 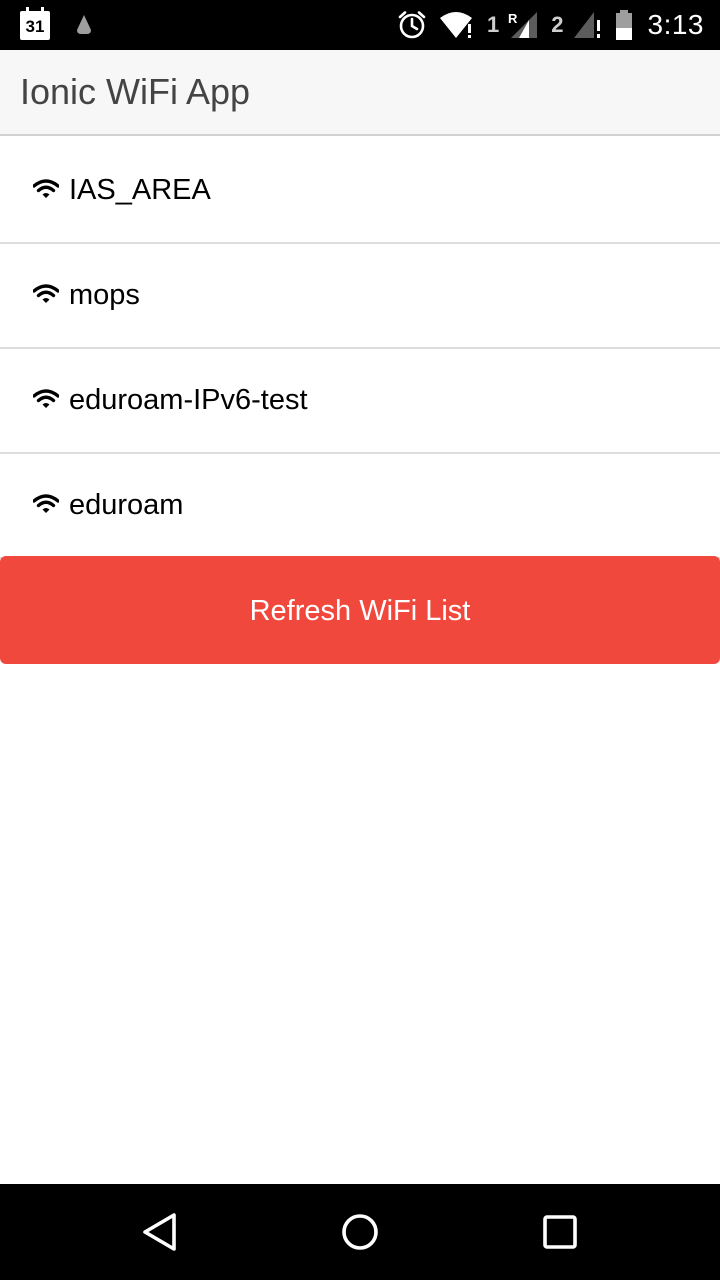 I want to click on clock: 3:13, so click(x=675, y=24).